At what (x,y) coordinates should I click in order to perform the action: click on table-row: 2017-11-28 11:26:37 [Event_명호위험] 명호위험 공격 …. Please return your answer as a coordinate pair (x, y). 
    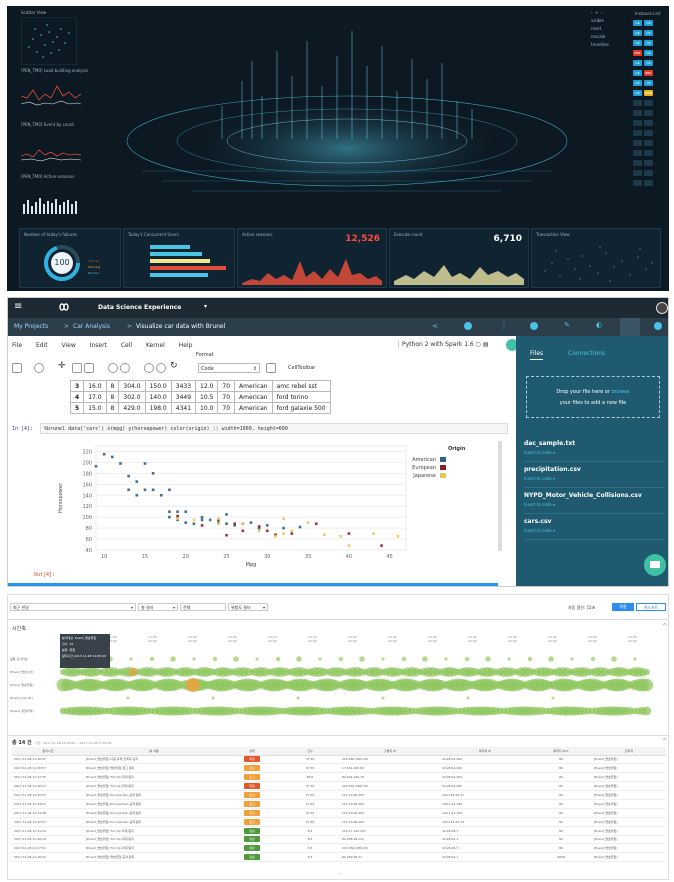
    Looking at the image, I should click on (339, 857).